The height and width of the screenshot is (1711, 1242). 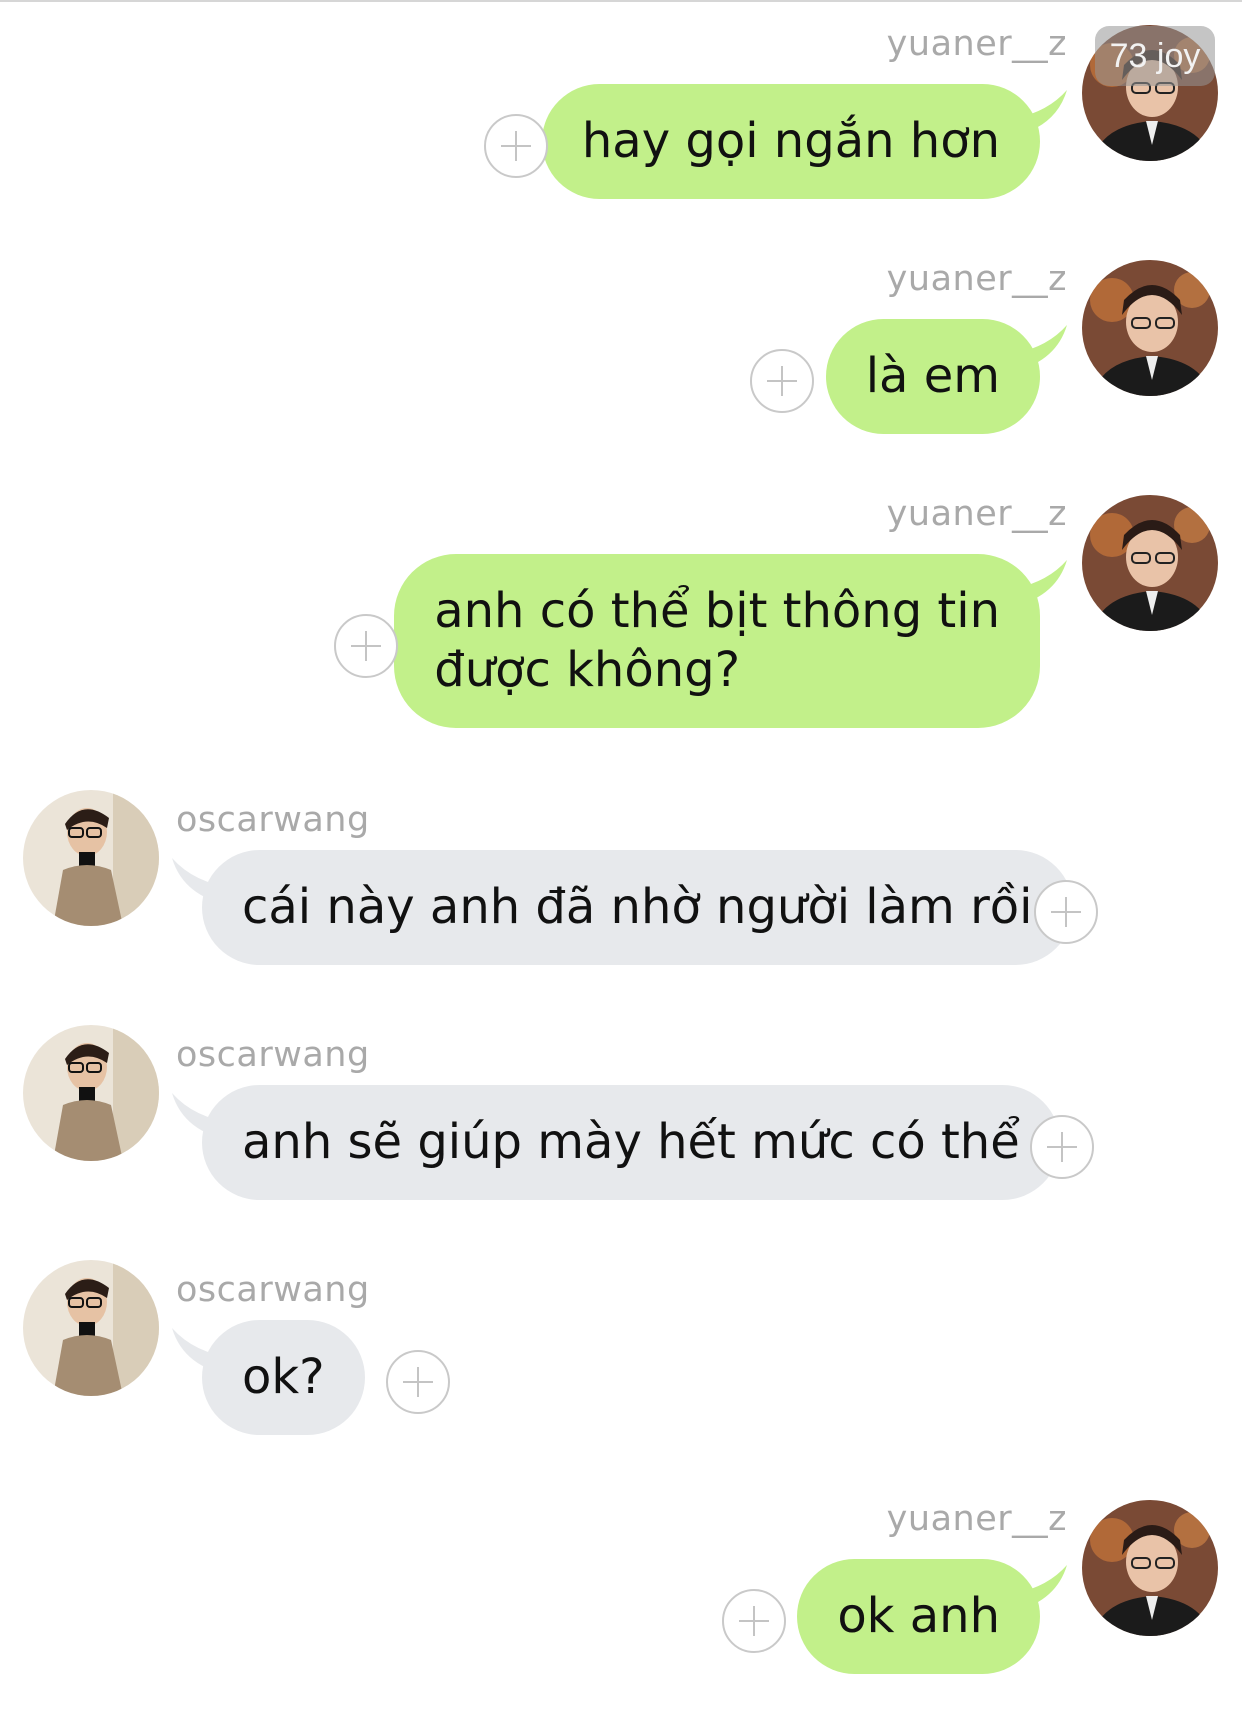 I want to click on message-bubble: hay gọi ngắn hơn, so click(x=790, y=141).